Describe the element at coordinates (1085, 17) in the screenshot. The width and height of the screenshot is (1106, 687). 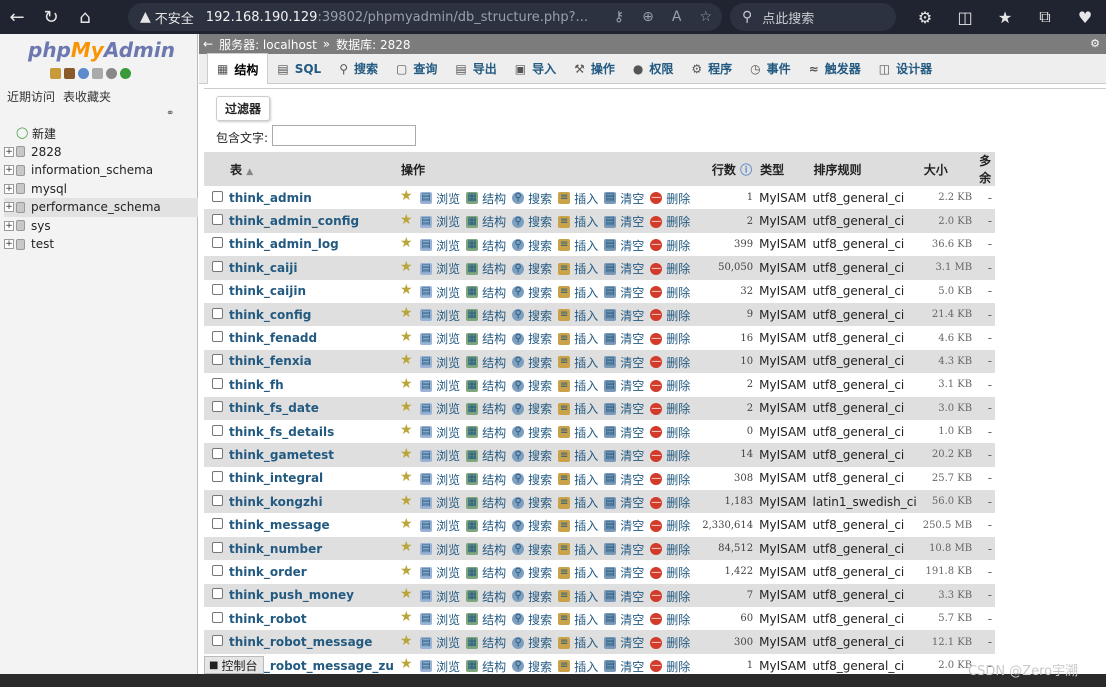
I see `copilot-icon: ♥` at that location.